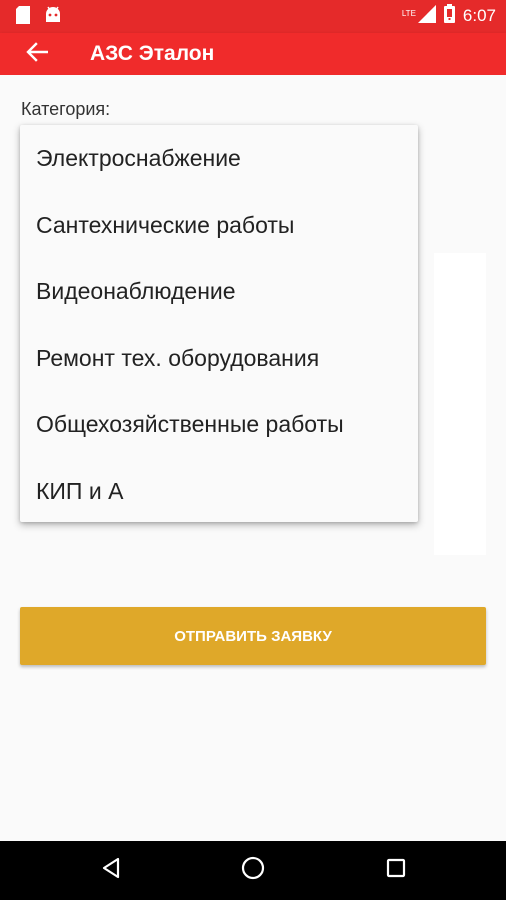 The image size is (506, 900). What do you see at coordinates (66, 109) in the screenshot?
I see `category-label: Категория:` at bounding box center [66, 109].